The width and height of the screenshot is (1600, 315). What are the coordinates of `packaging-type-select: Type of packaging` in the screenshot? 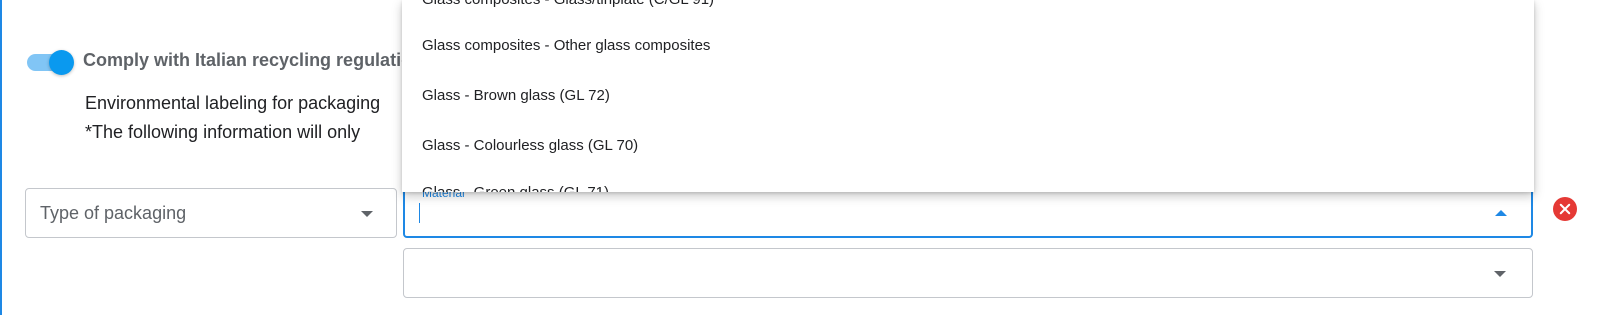 It's located at (211, 213).